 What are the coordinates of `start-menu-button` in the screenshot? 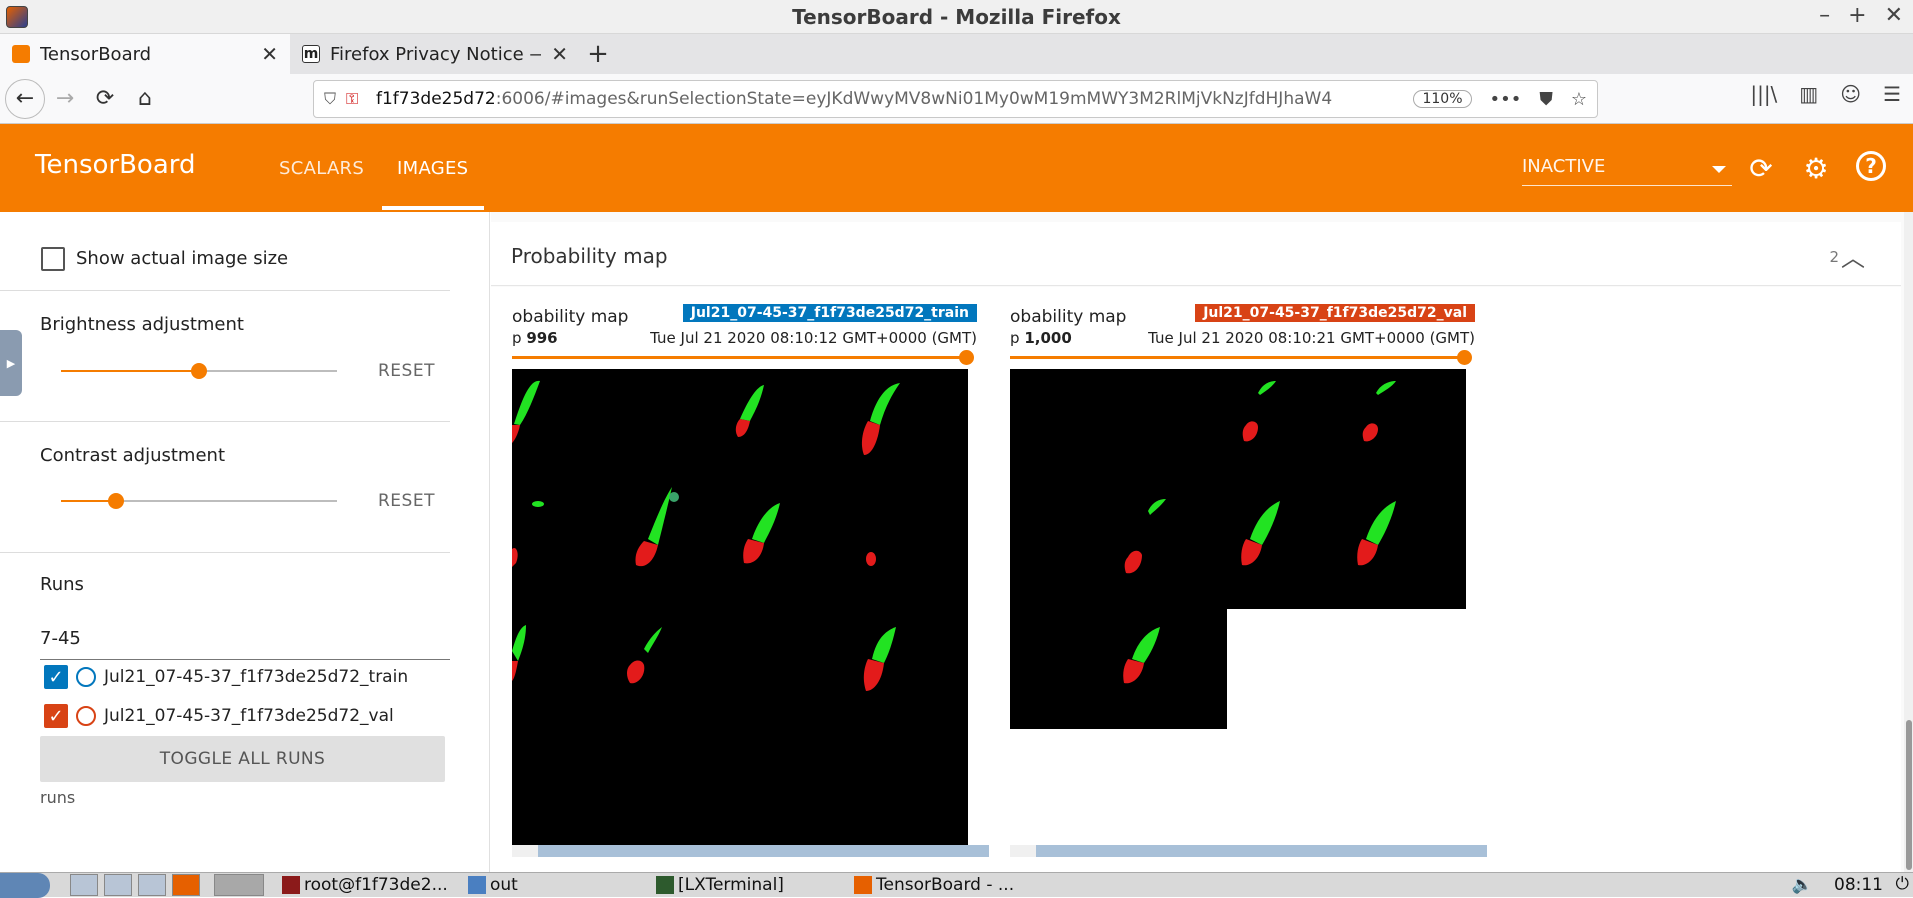 It's located at (25, 885).